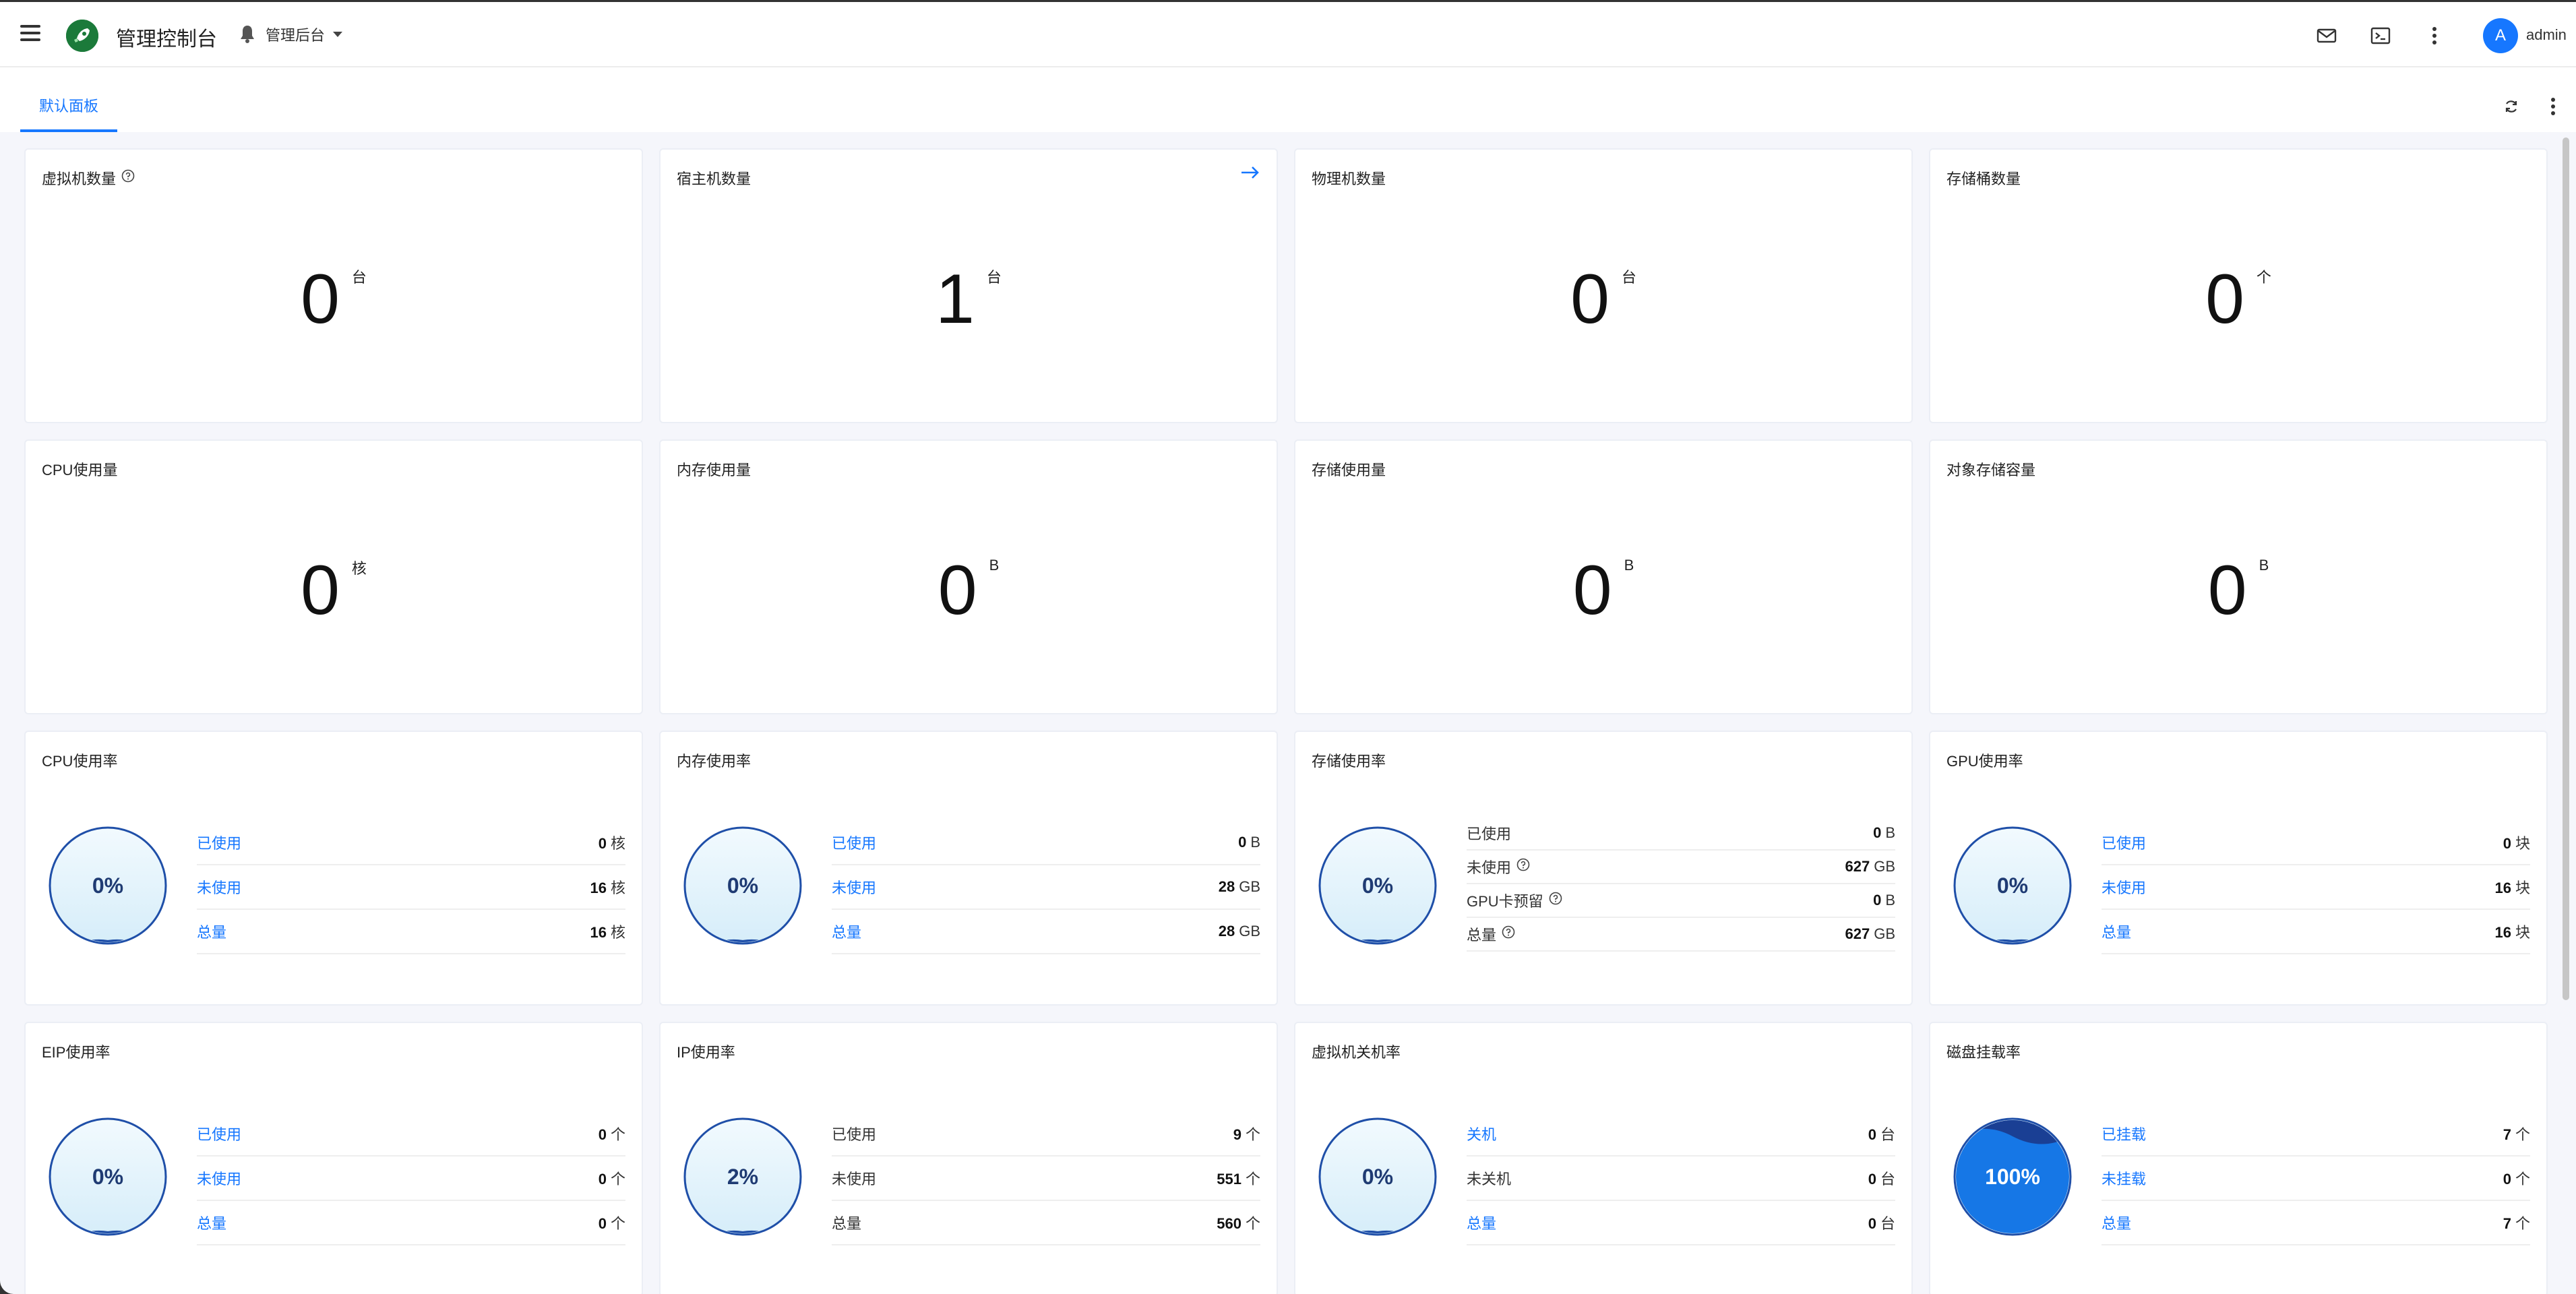 The height and width of the screenshot is (1294, 2576). Describe the element at coordinates (1681, 1223) in the screenshot. I see `usage-row: 总量 0 台` at that location.